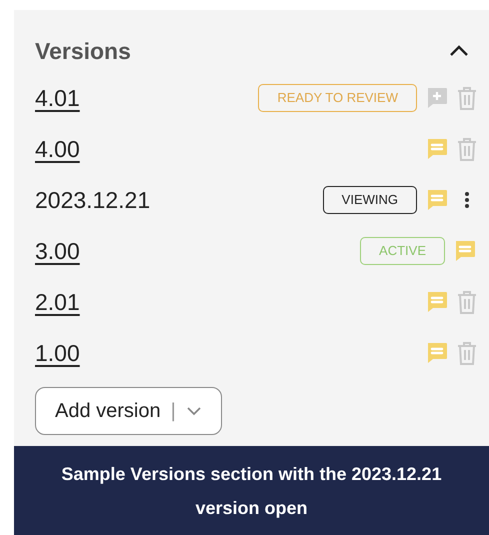 Image resolution: width=489 pixels, height=535 pixels. I want to click on caption-text: Sample Versions section with the 2023.12.21 version open, so click(251, 491).